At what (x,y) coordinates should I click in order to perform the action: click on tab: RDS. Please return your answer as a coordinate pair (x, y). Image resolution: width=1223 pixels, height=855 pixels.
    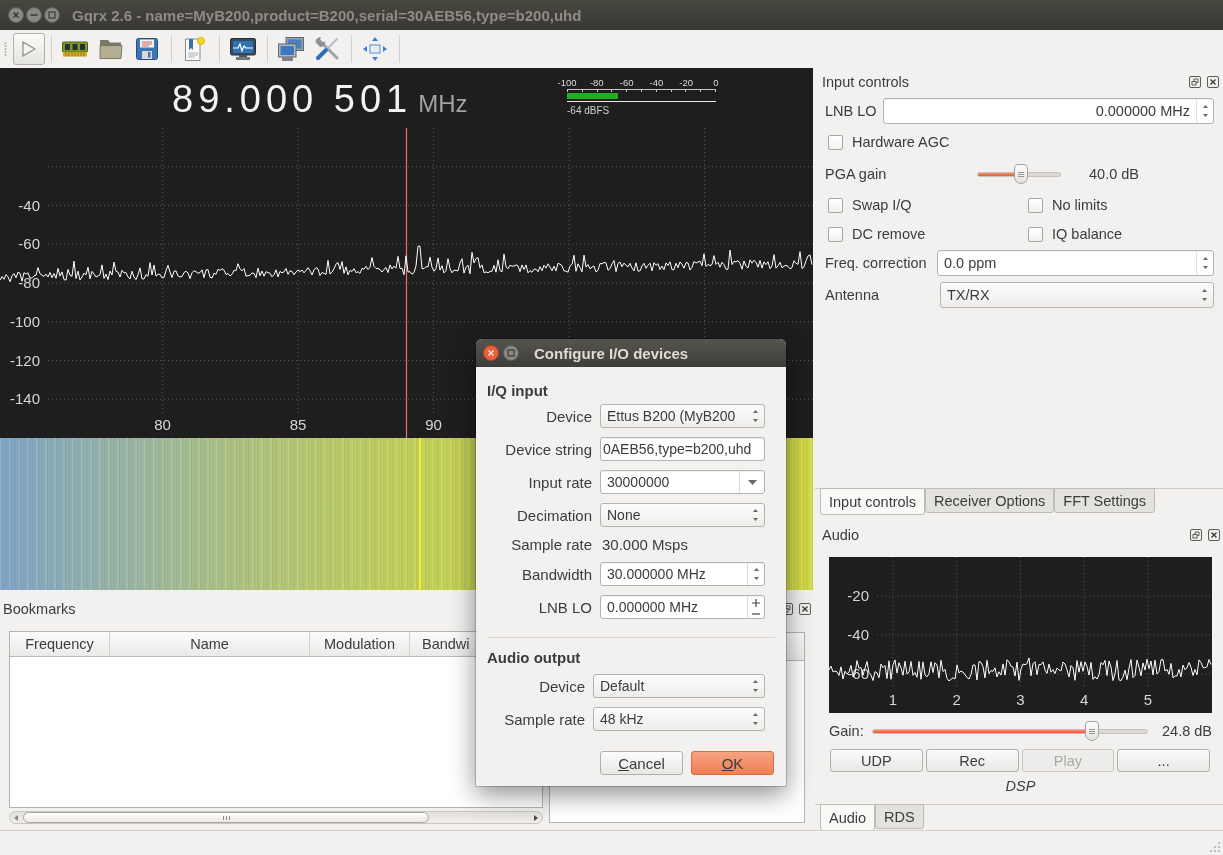
    Looking at the image, I should click on (899, 816).